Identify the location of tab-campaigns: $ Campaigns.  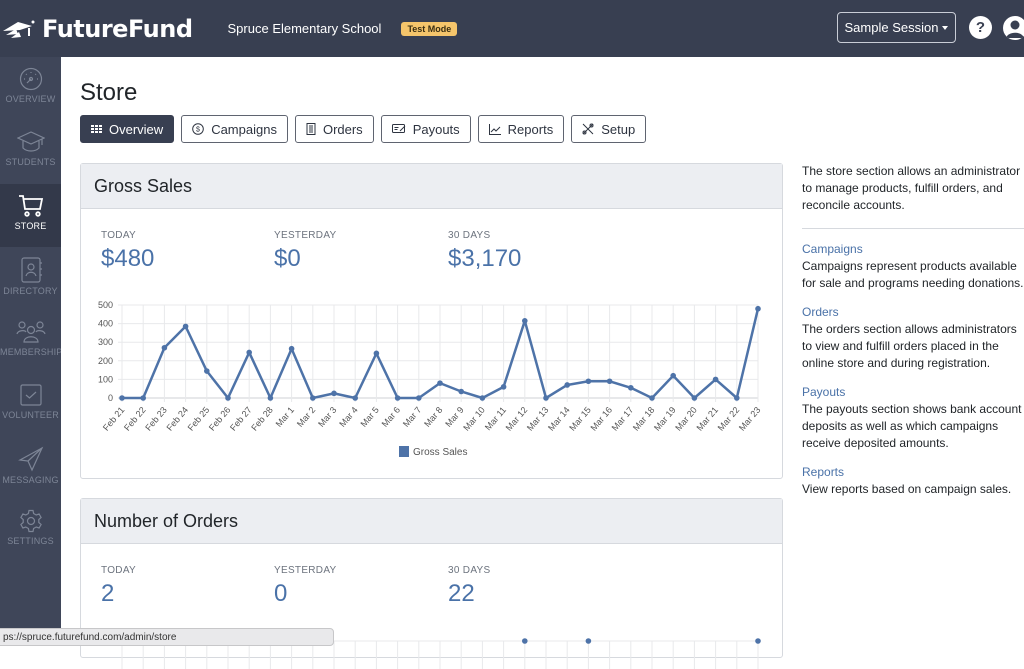
(234, 129).